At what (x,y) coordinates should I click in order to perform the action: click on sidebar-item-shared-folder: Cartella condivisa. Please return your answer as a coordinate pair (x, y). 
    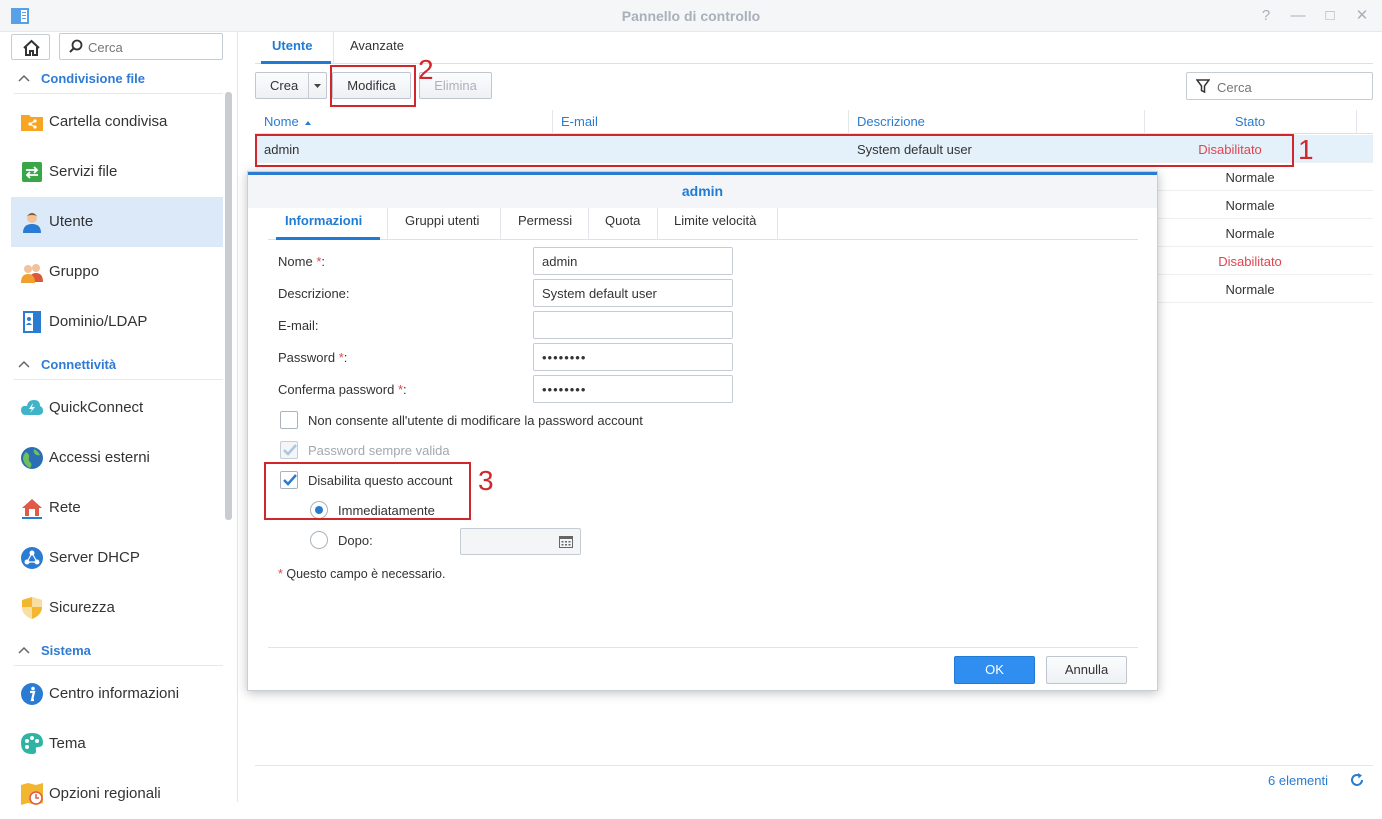
    Looking at the image, I should click on (117, 122).